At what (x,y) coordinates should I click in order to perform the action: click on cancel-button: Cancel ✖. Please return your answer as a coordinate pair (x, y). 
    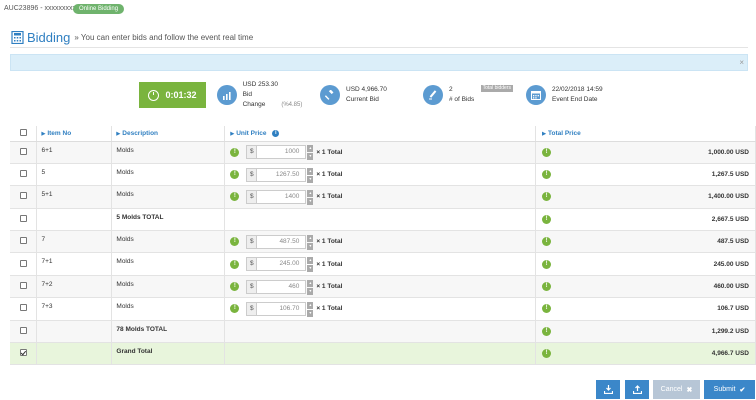
    Looking at the image, I should click on (676, 389).